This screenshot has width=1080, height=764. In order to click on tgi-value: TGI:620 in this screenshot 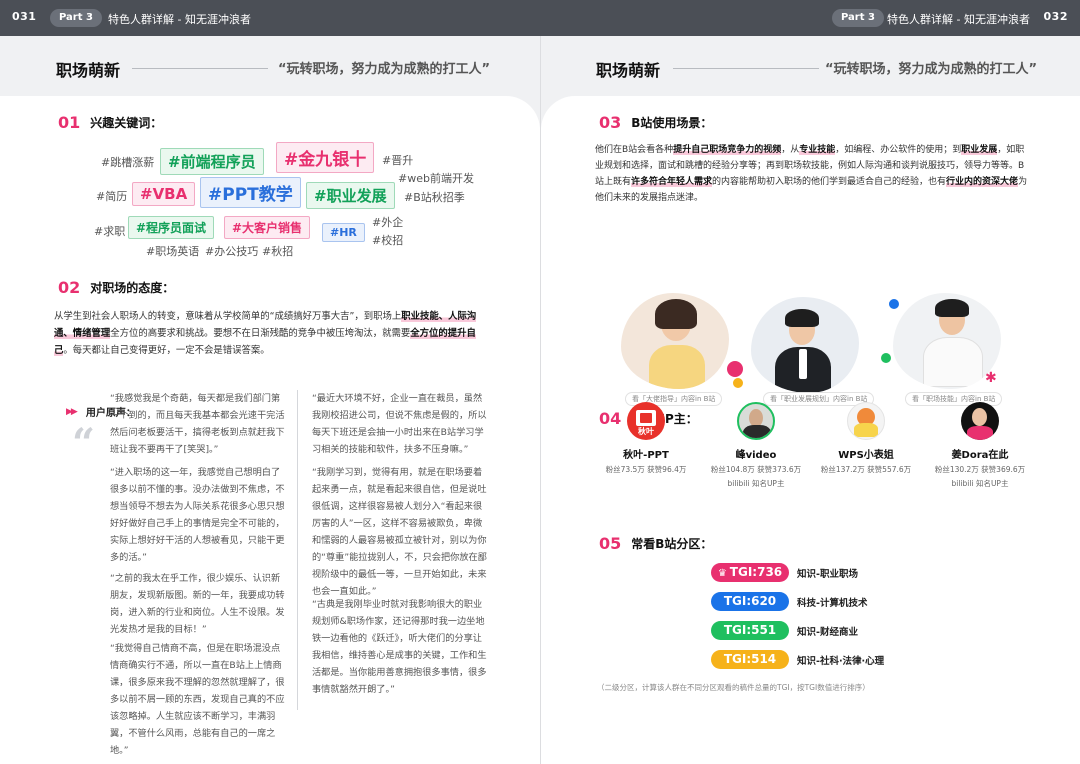, I will do `click(750, 601)`.